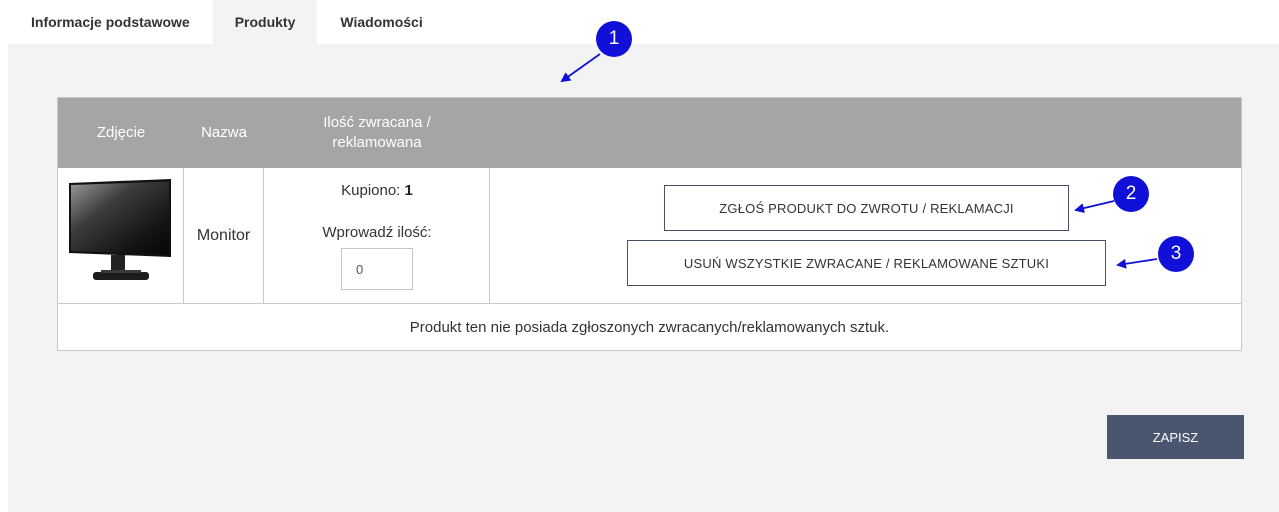 The height and width of the screenshot is (512, 1279). I want to click on report-return-button: ZGŁOŚ PRODUKT DO ZWROTU / REKLAMACJI, so click(866, 208).